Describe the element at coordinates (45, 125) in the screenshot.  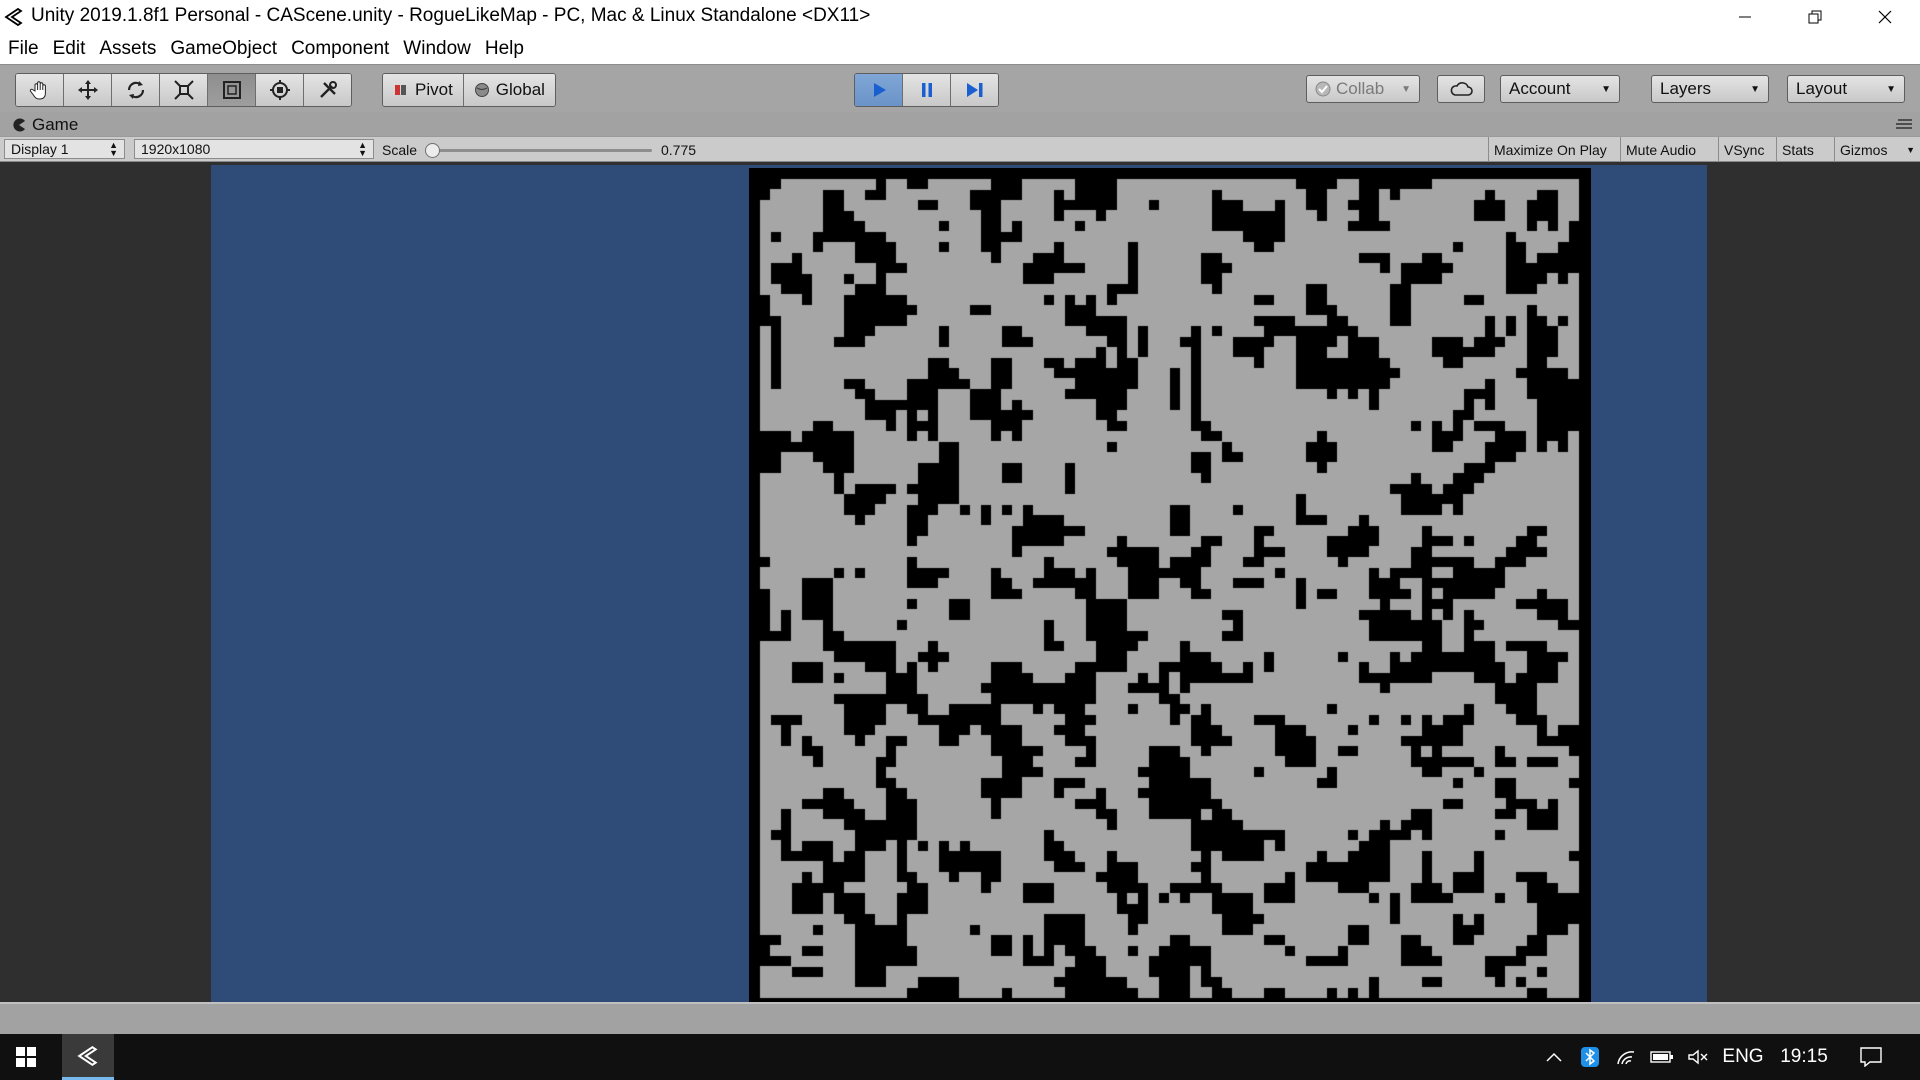
I see `tab-game: Game` at that location.